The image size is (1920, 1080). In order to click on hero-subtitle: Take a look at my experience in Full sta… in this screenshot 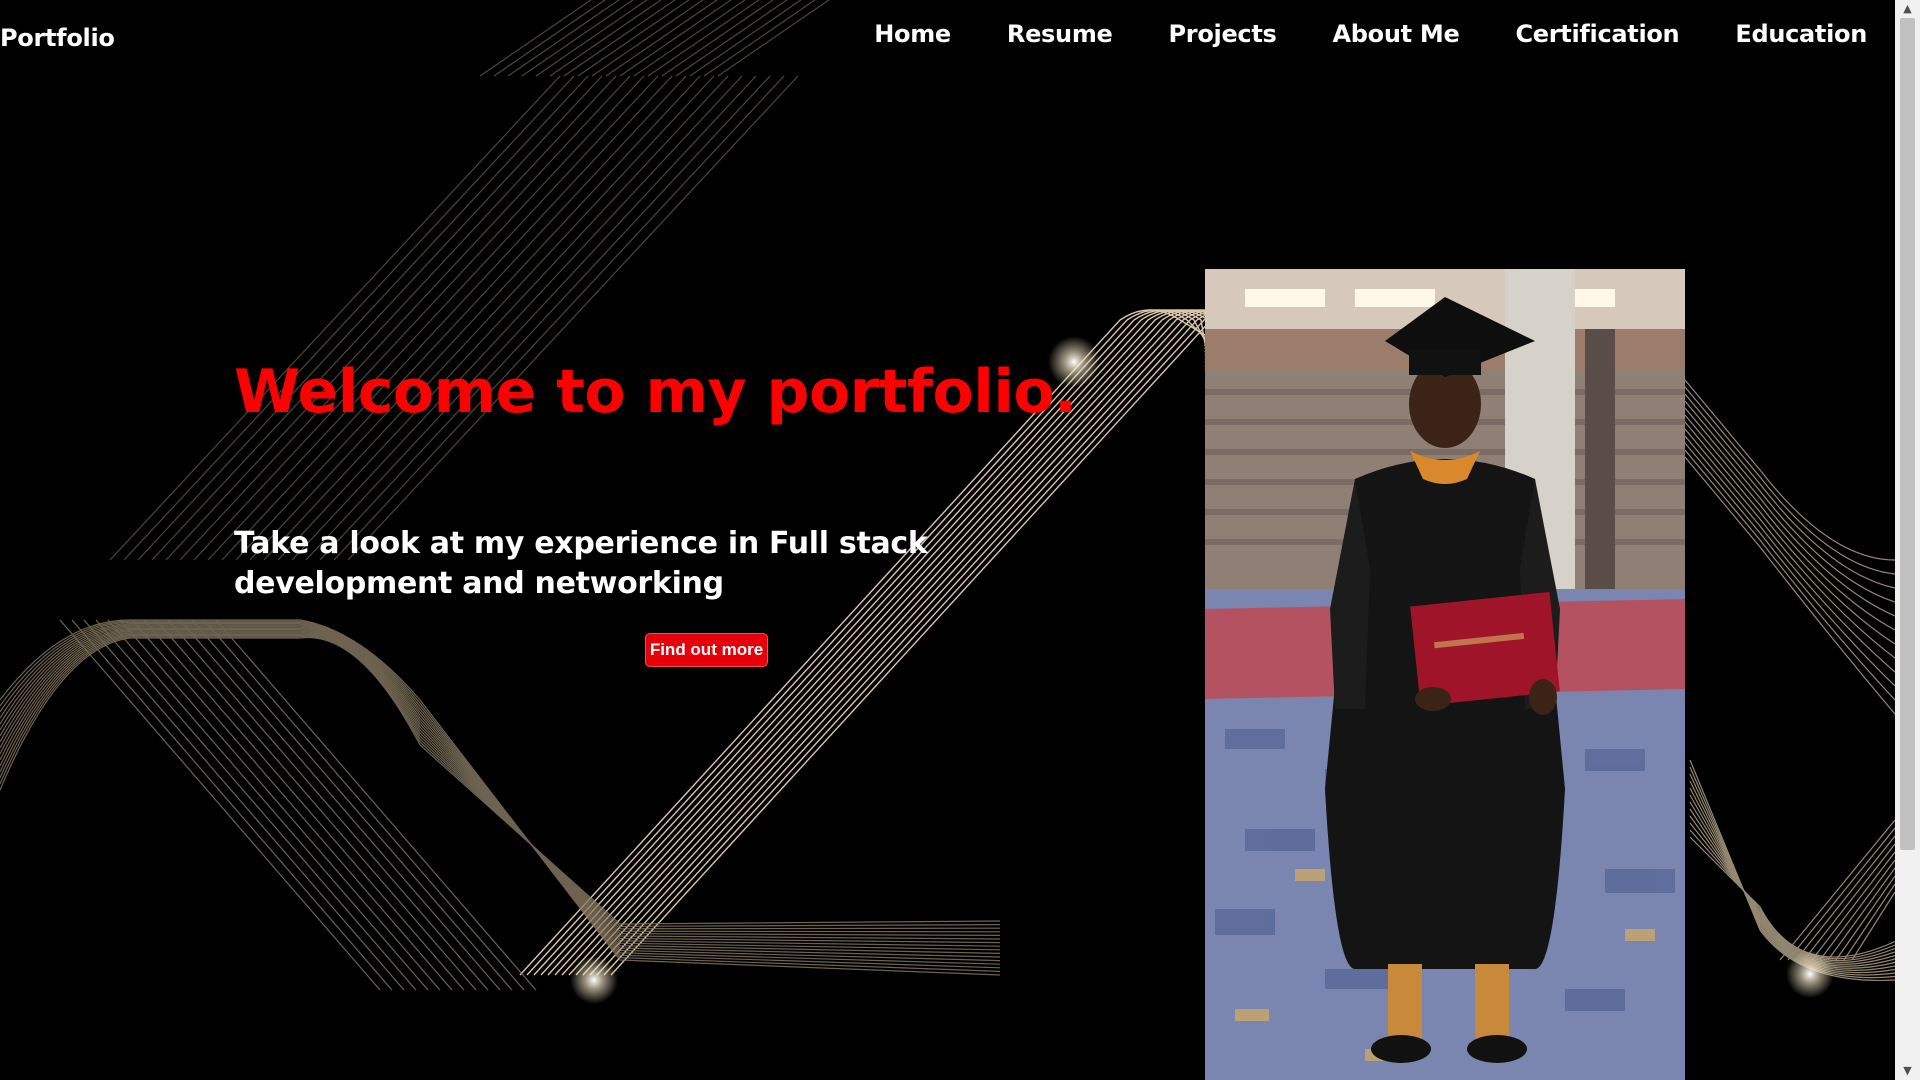, I will do `click(581, 563)`.